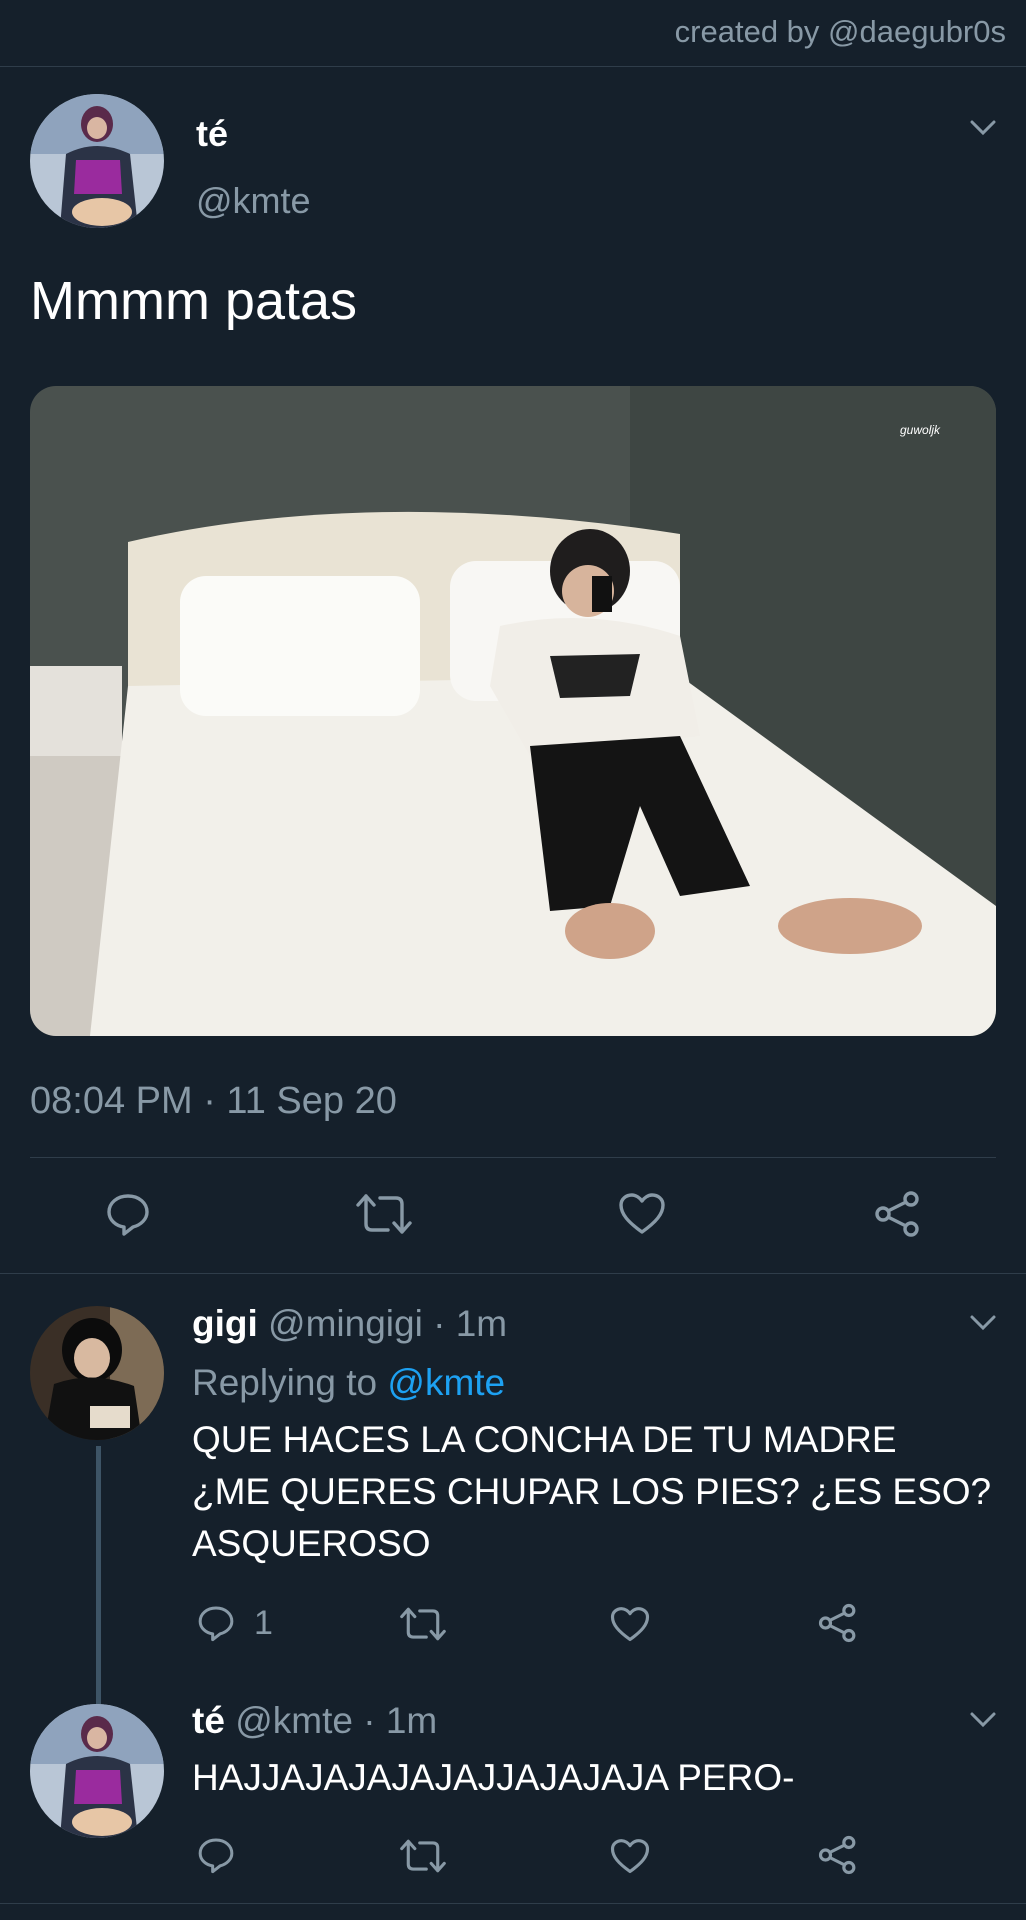 This screenshot has height=1920, width=1026. What do you see at coordinates (840, 31) in the screenshot?
I see `creator-credit: created by @daegubr0s` at bounding box center [840, 31].